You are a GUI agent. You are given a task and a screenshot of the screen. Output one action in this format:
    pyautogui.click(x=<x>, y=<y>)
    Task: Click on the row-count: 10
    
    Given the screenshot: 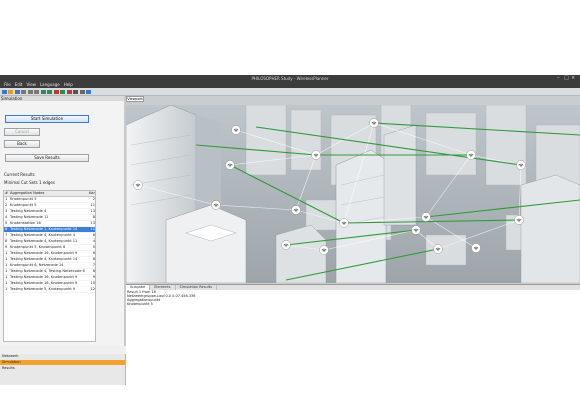 What is the action you would take?
    pyautogui.click(x=92, y=283)
    